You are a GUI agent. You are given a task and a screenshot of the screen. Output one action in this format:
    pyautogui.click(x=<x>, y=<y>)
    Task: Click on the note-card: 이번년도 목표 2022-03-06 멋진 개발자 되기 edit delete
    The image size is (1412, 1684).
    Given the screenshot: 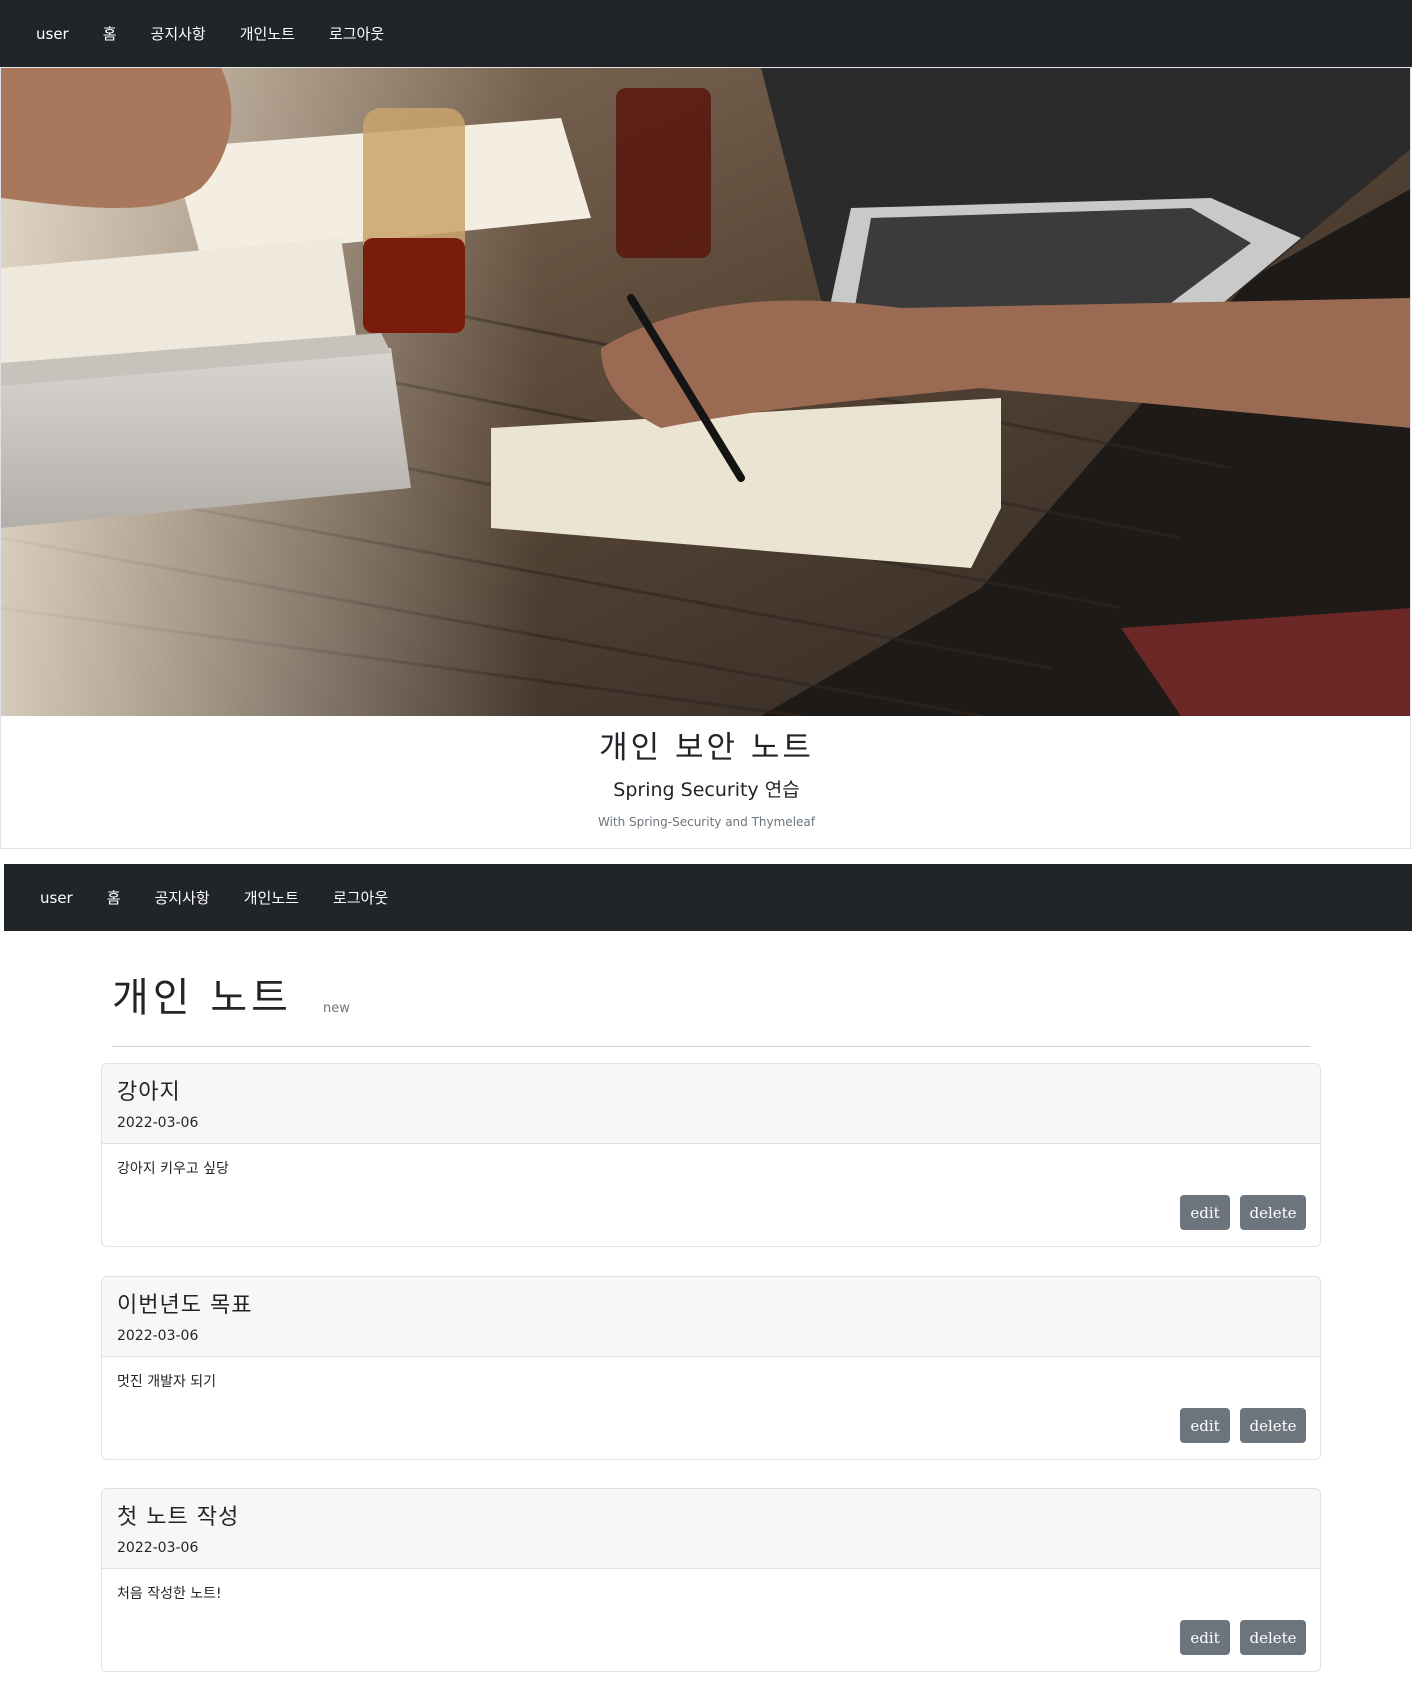 What is the action you would take?
    pyautogui.click(x=711, y=1368)
    